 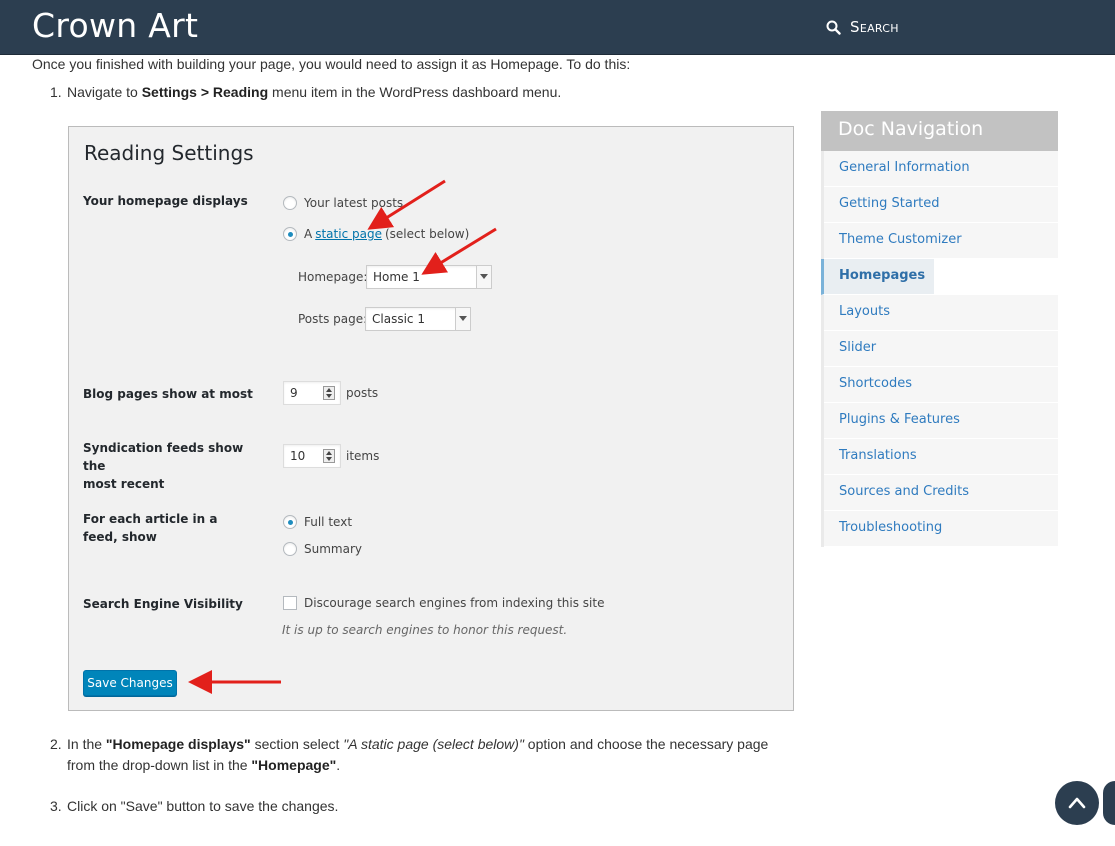 What do you see at coordinates (941, 457) in the screenshot?
I see `doc-nav-item-translations: Translations` at bounding box center [941, 457].